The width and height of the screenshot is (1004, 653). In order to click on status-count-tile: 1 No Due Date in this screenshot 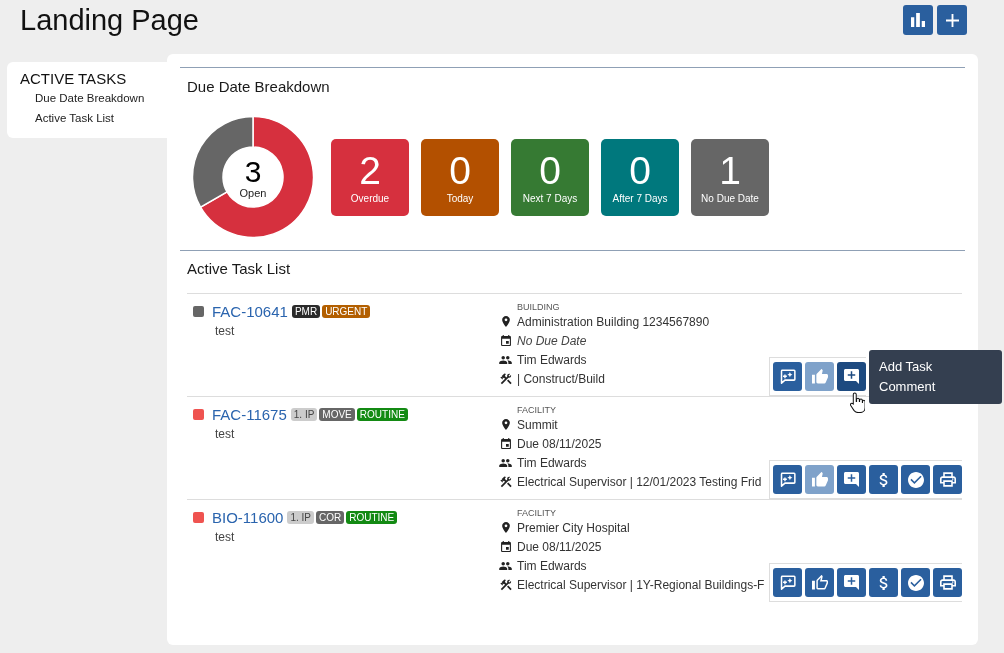, I will do `click(730, 177)`.